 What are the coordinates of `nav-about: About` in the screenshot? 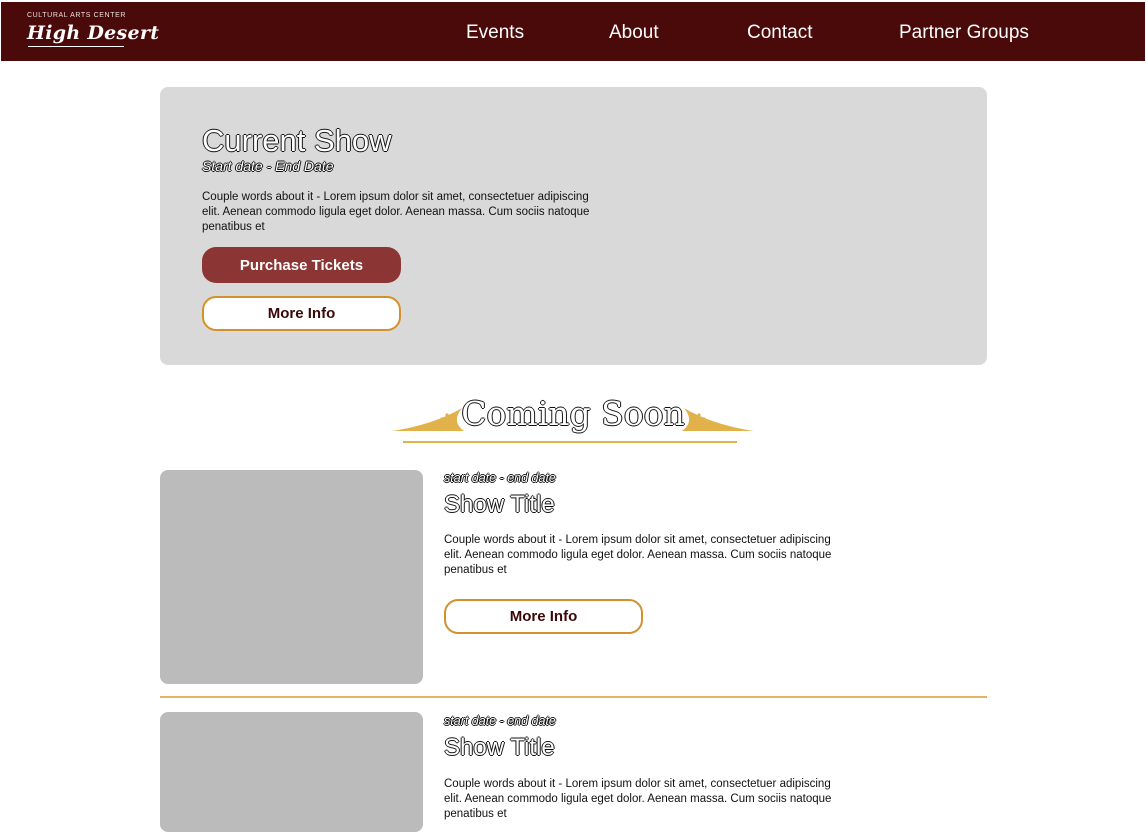 It's located at (634, 33).